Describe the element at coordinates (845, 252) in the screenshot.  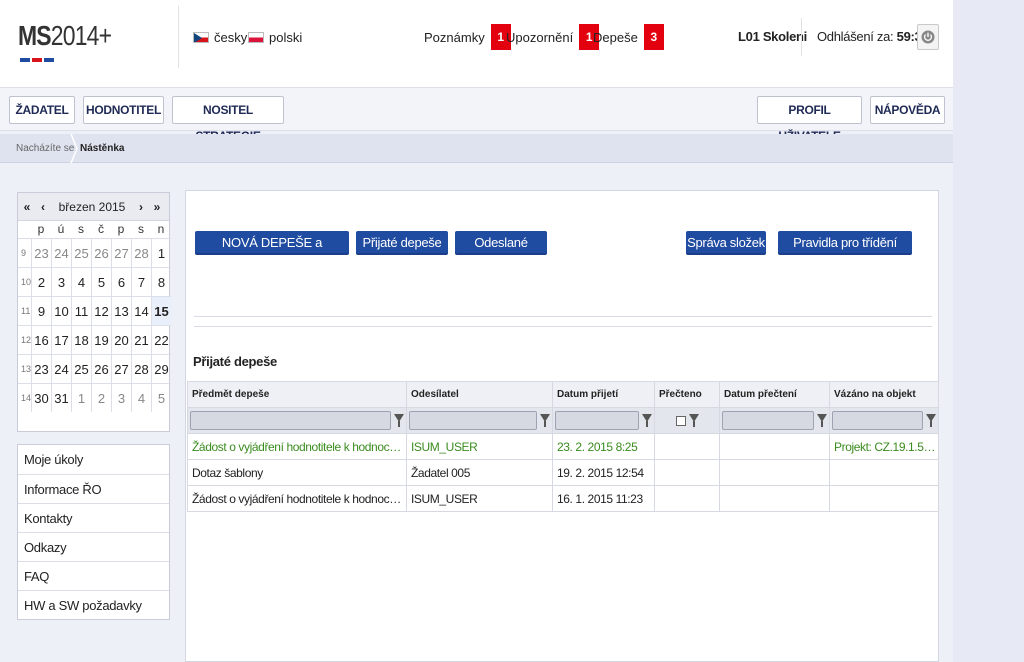
I see `sorting-rules-button: Pravidla pro třídění depeší` at that location.